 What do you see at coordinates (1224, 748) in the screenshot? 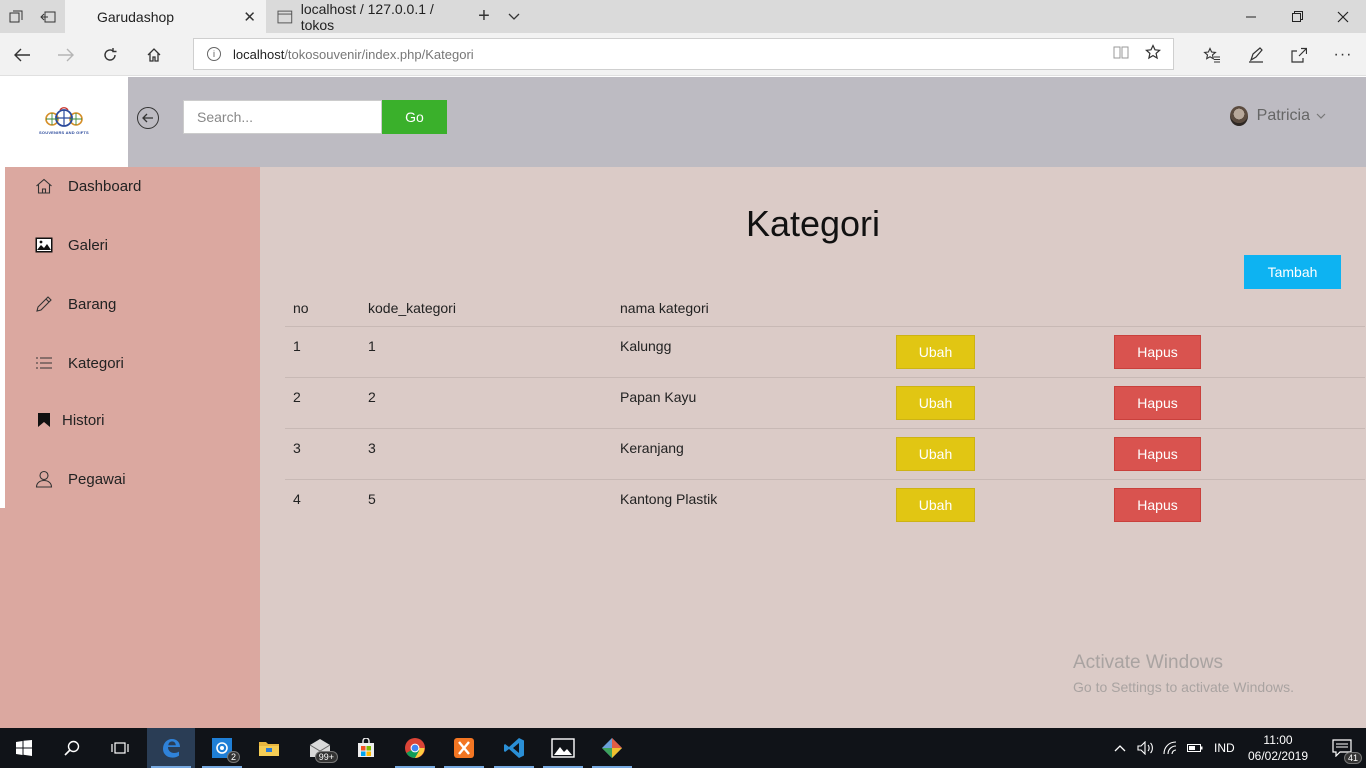
I see `language-indicator: IND` at bounding box center [1224, 748].